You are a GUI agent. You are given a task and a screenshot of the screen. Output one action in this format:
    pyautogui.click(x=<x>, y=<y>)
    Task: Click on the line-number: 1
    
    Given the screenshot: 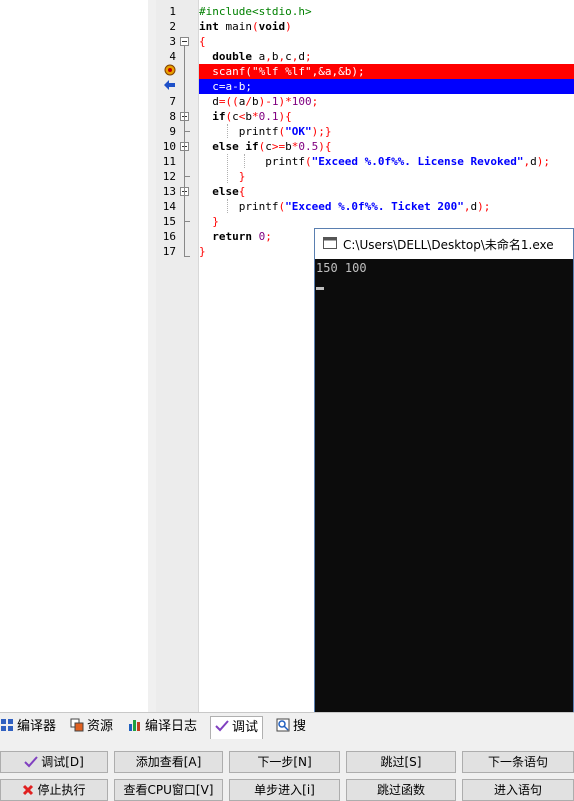 What is the action you would take?
    pyautogui.click(x=172, y=11)
    